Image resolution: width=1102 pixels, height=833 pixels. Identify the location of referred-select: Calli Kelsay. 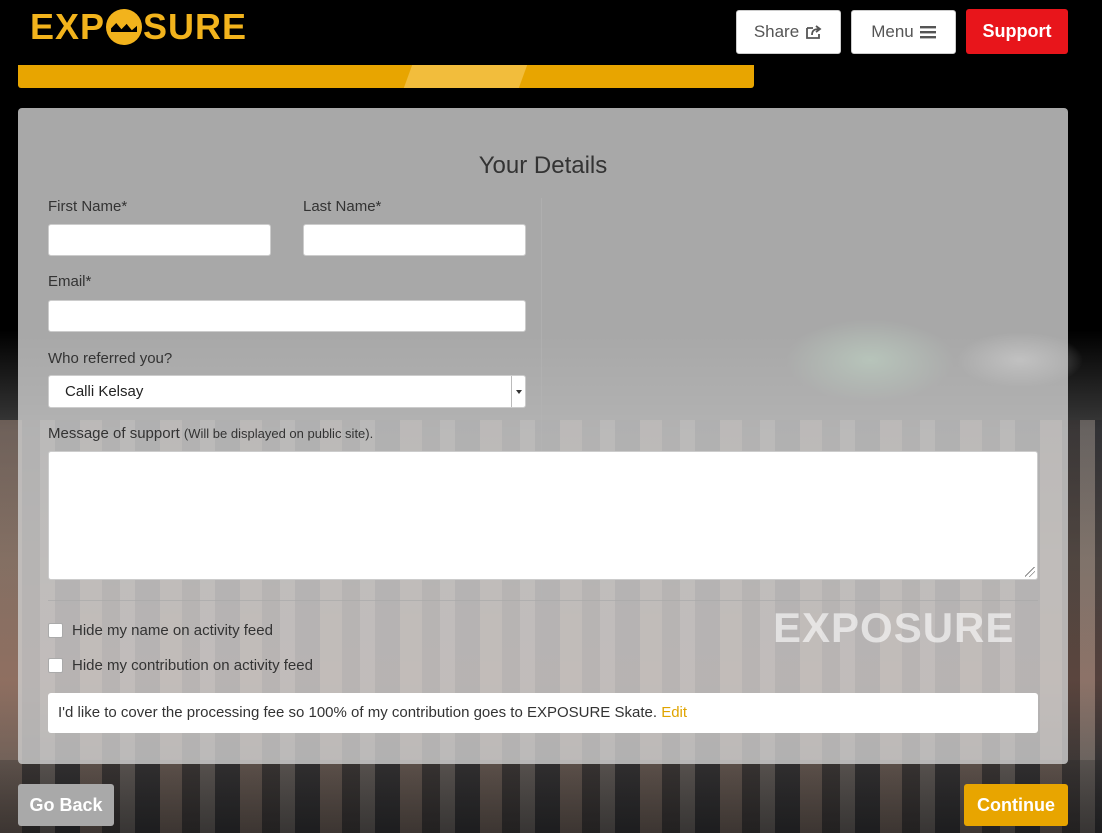
(287, 391).